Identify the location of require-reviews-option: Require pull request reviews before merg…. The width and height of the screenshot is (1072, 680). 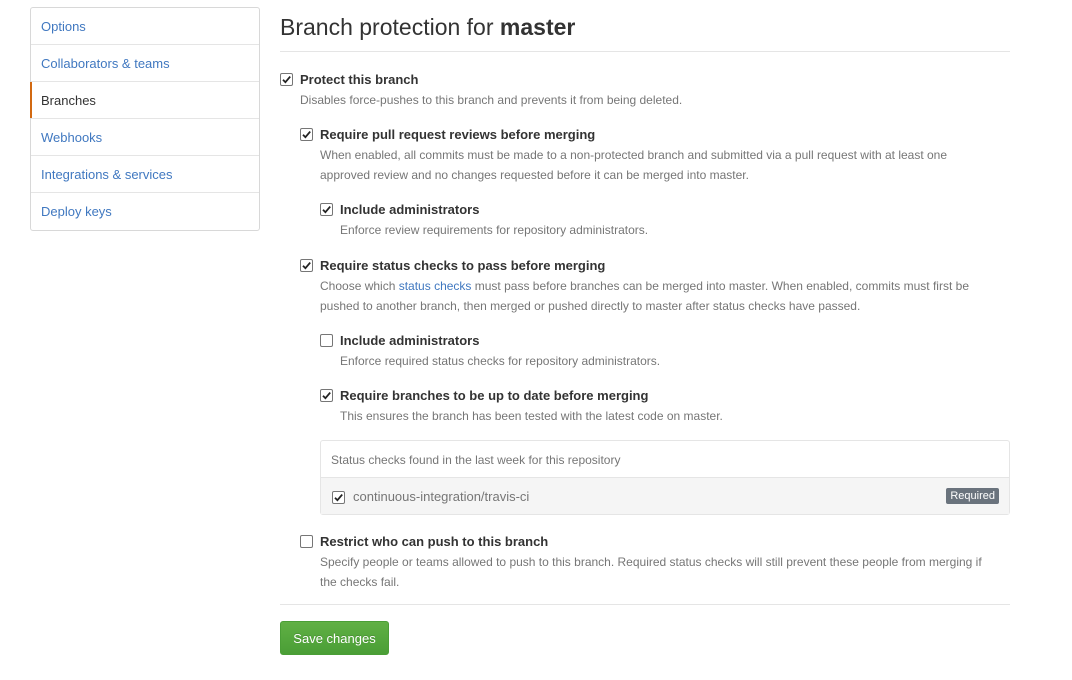
(650, 156).